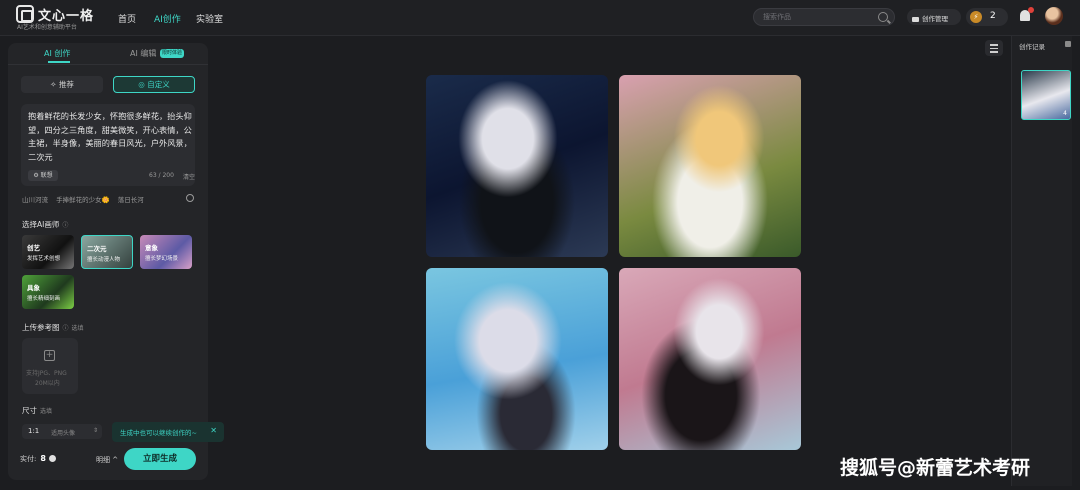 Image resolution: width=1080 pixels, height=490 pixels. What do you see at coordinates (48, 292) in the screenshot?
I see `painter-card-juxiang: 具象 擅长精细刻画` at bounding box center [48, 292].